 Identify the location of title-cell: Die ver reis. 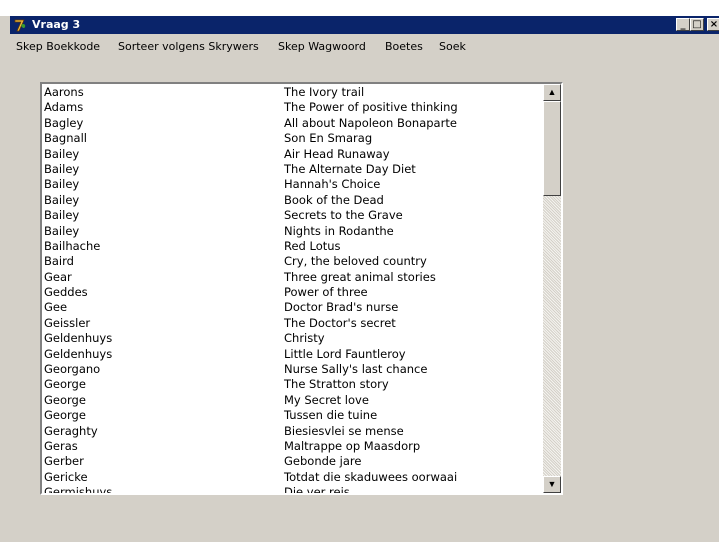
(317, 490).